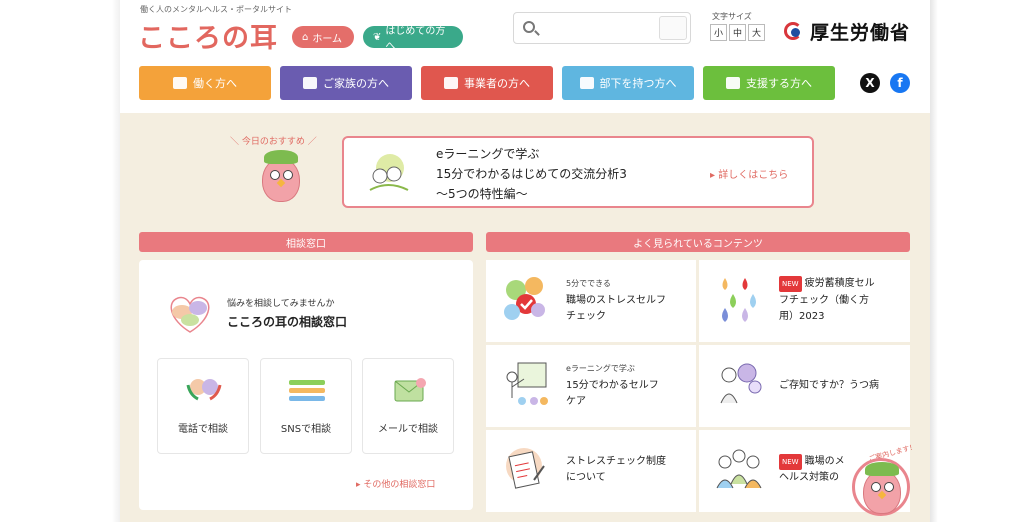  What do you see at coordinates (180, 83) in the screenshot?
I see `briefcase-icon` at bounding box center [180, 83].